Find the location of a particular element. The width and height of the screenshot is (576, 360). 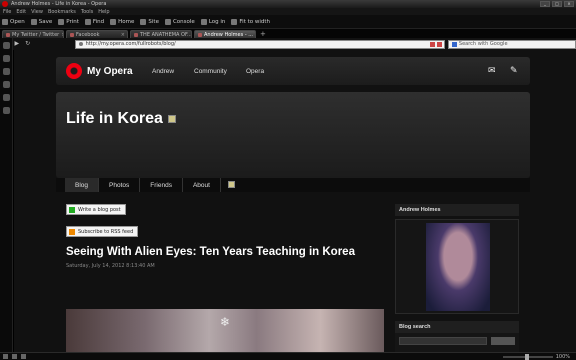

rss-subscribe-button: Subscribe to RSS feed is located at coordinates (102, 231).